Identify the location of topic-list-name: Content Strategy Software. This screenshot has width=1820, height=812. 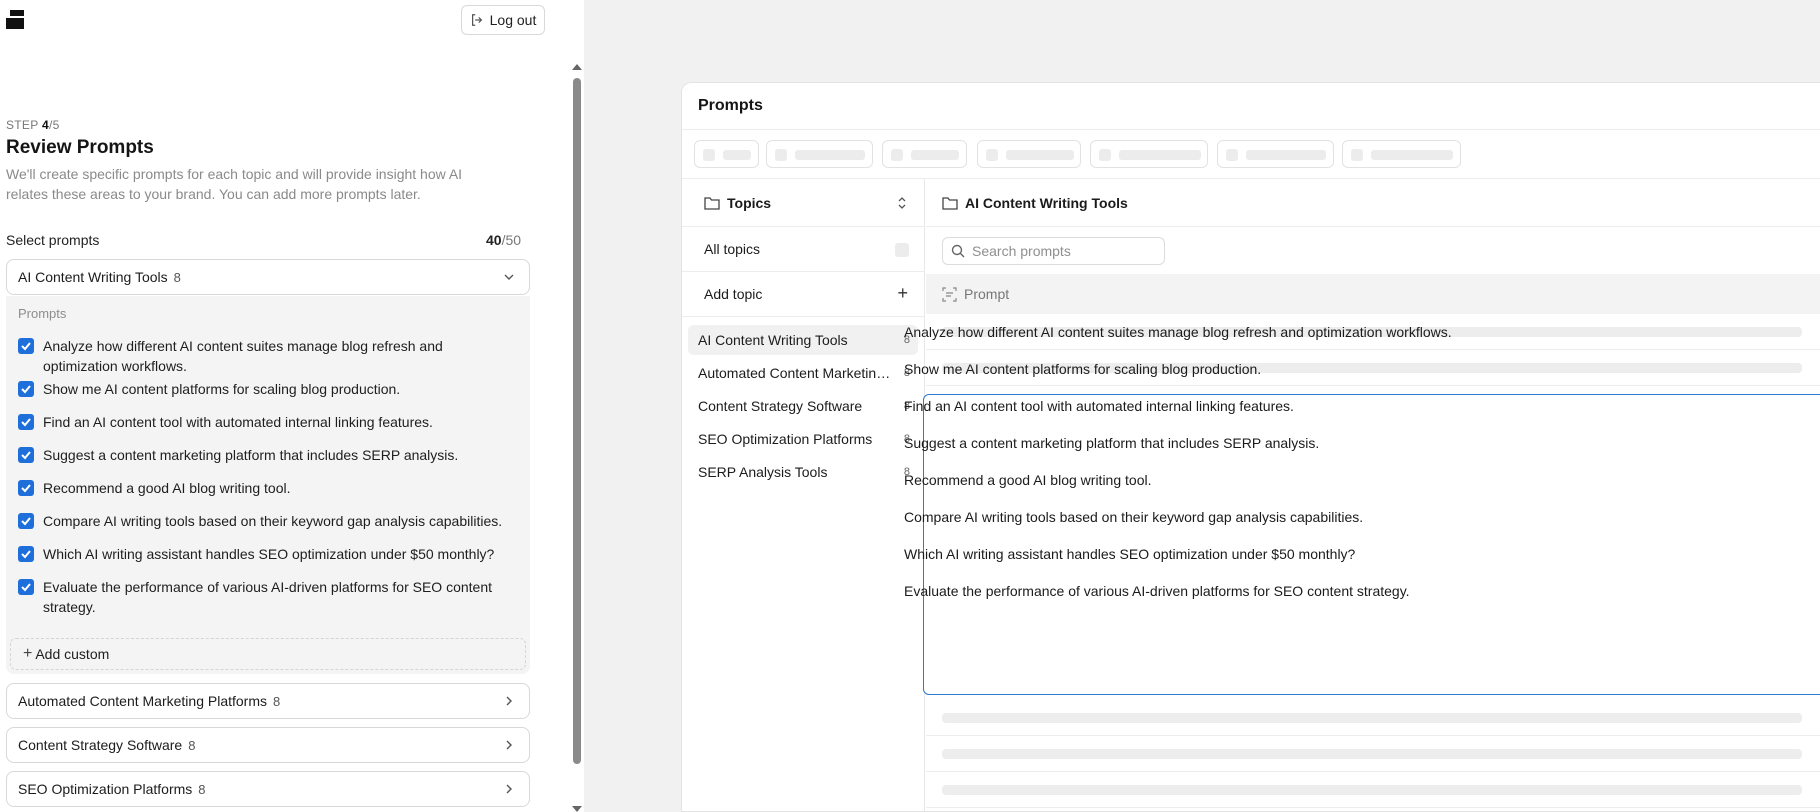
(780, 406).